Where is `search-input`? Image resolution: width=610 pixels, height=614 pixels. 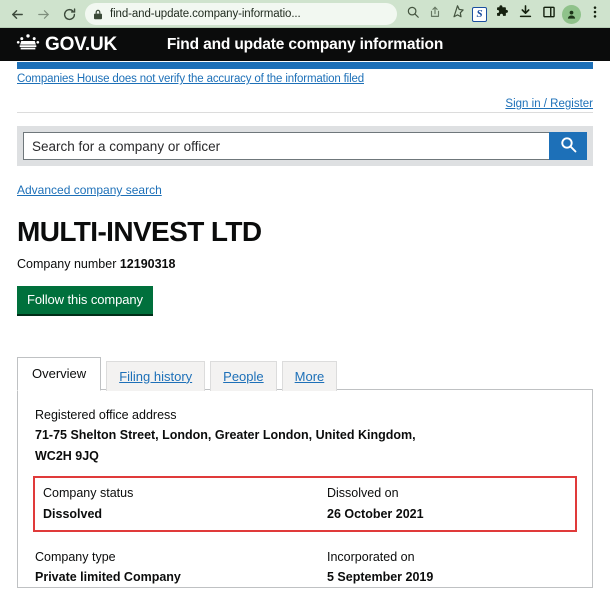 search-input is located at coordinates (286, 146).